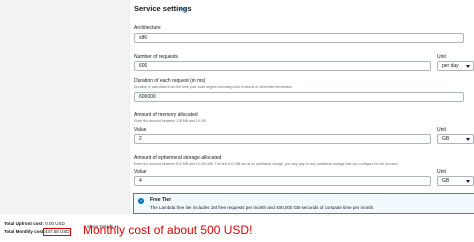 The image size is (474, 242). I want to click on info-icon: i, so click(141, 201).